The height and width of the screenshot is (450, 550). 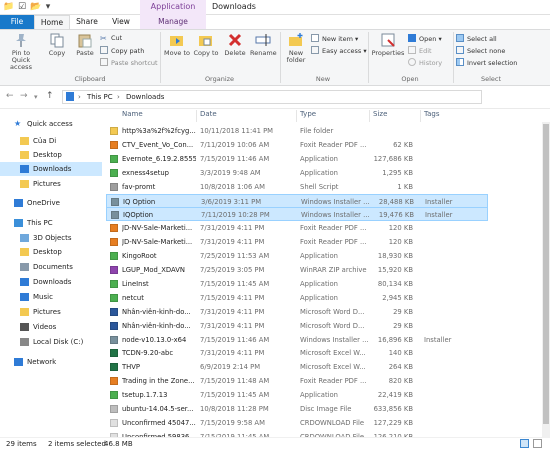 What do you see at coordinates (51, 223) in the screenshot?
I see `nav-item-this-pc: This PC` at bounding box center [51, 223].